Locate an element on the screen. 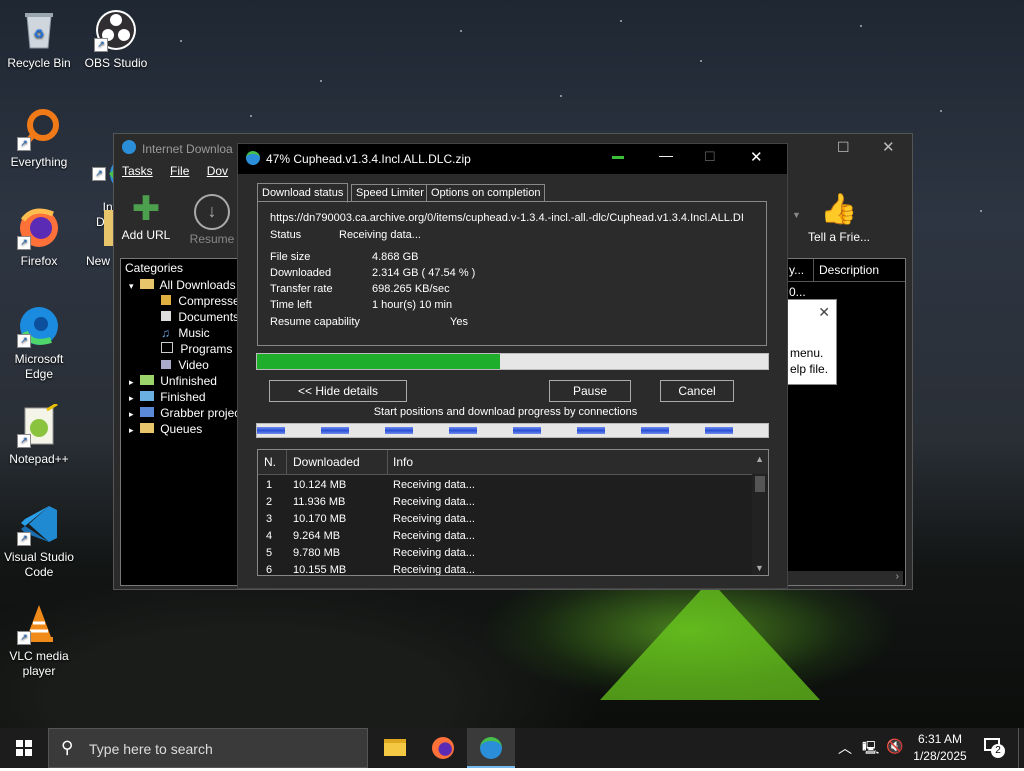 The image size is (1024, 771). category-documents: Documents is located at coordinates (180, 317).